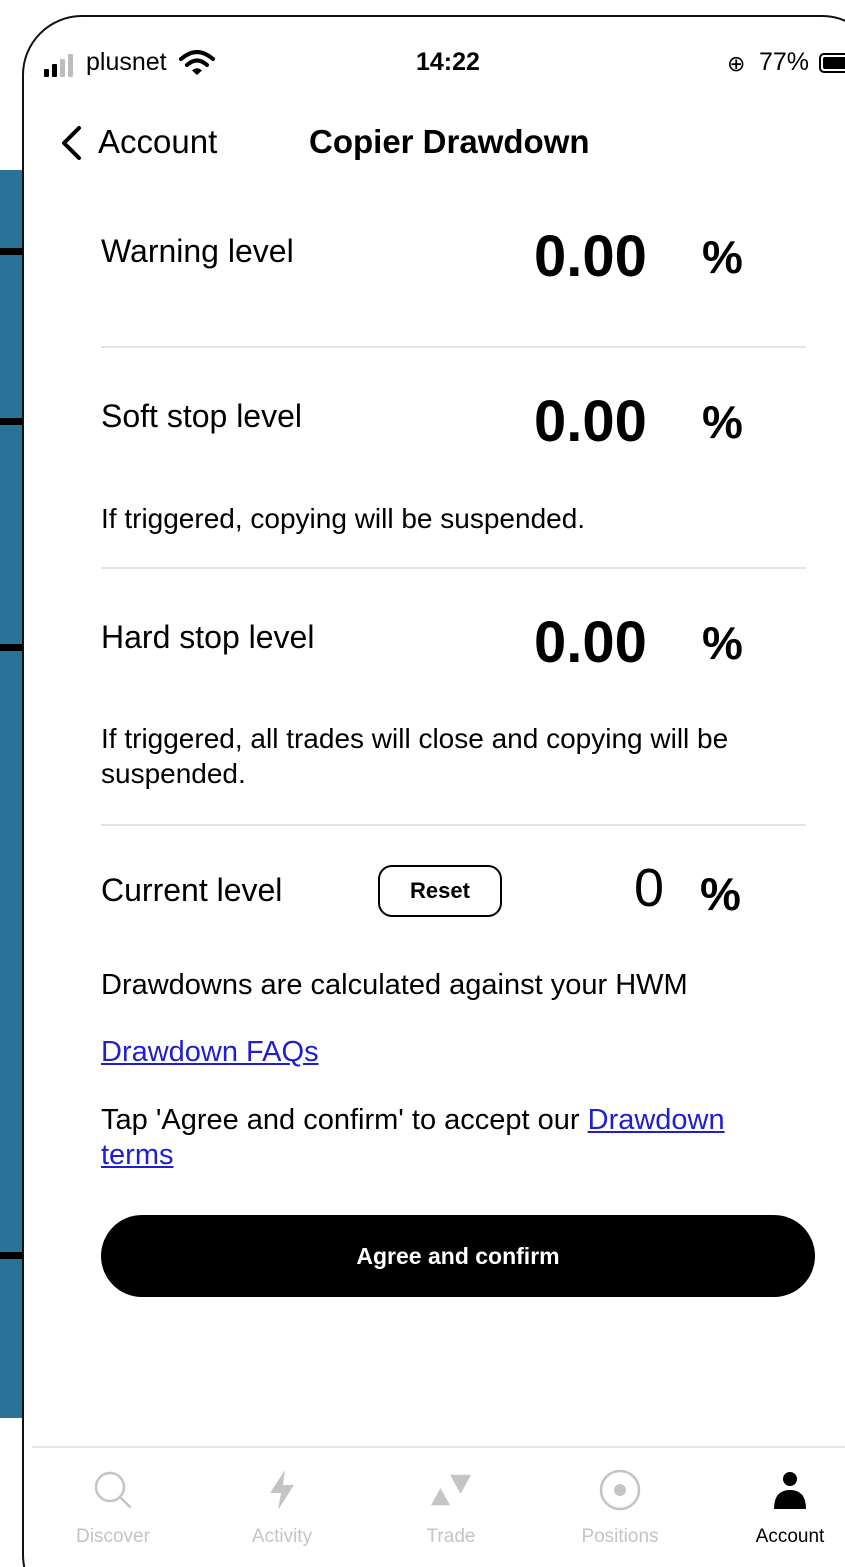  What do you see at coordinates (620, 1490) in the screenshot?
I see `positions-icon` at bounding box center [620, 1490].